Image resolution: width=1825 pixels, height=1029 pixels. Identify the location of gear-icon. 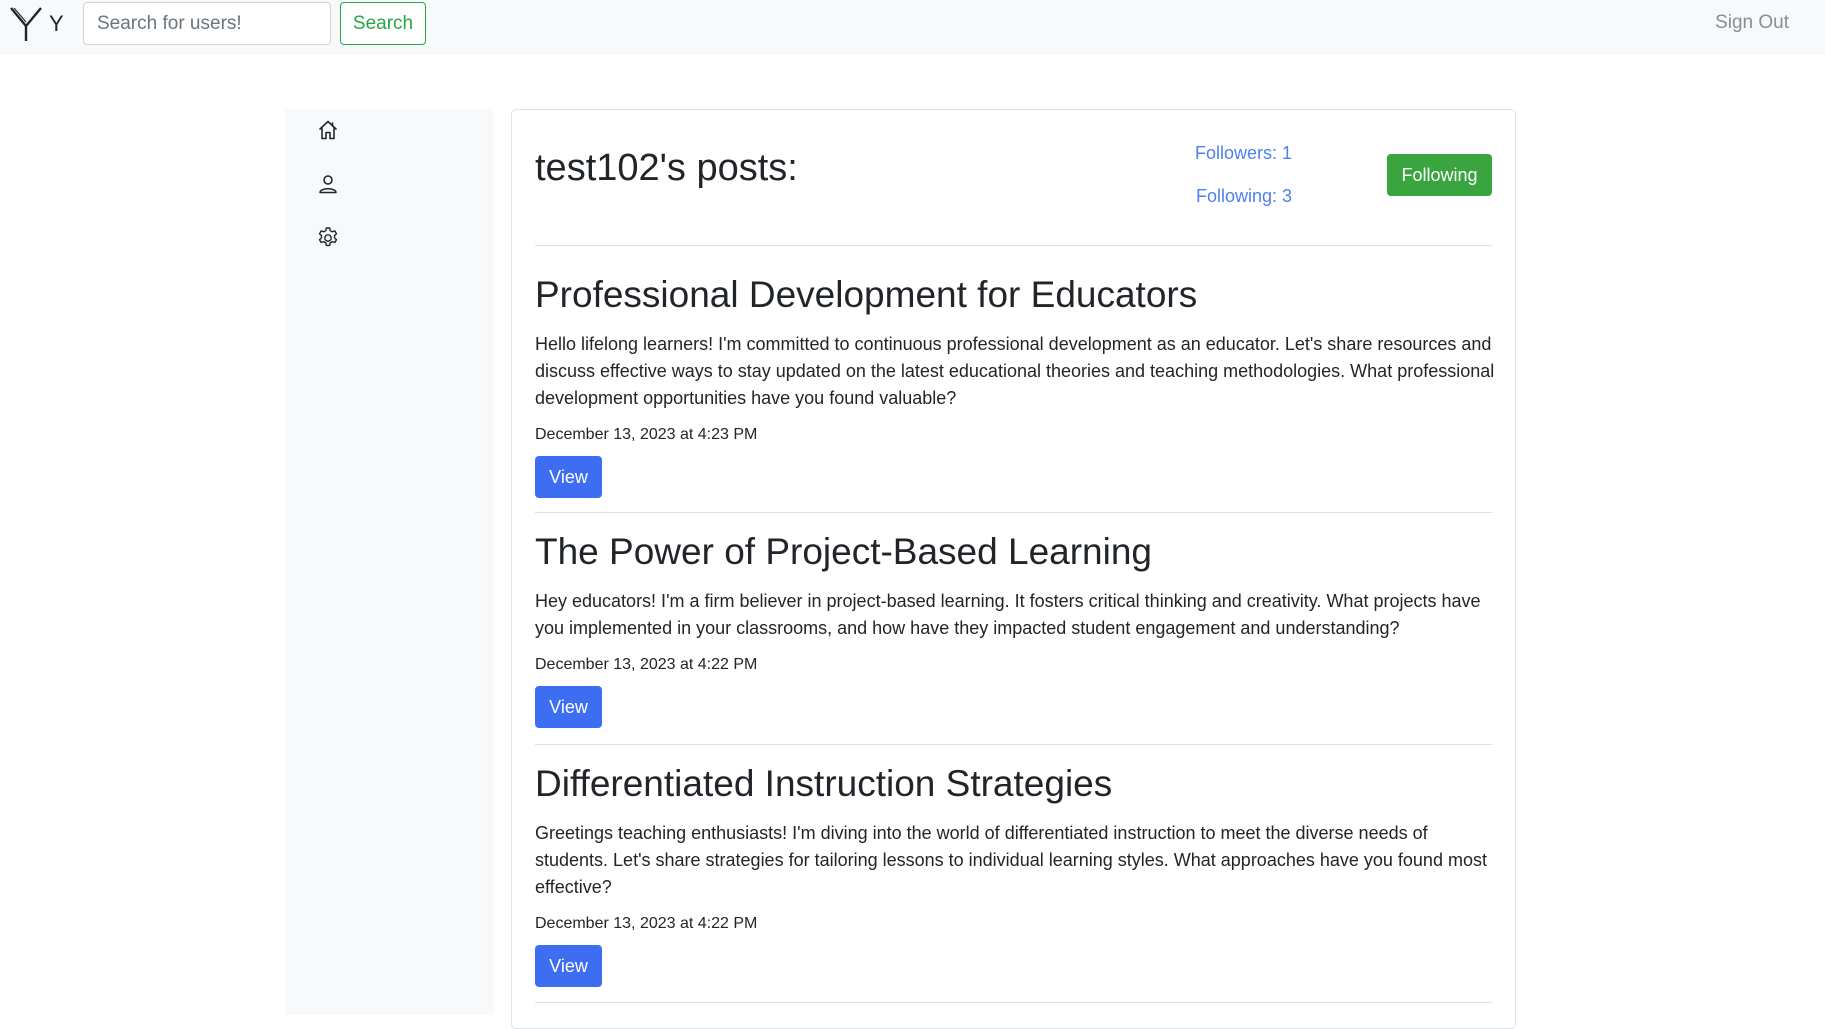
(328, 238).